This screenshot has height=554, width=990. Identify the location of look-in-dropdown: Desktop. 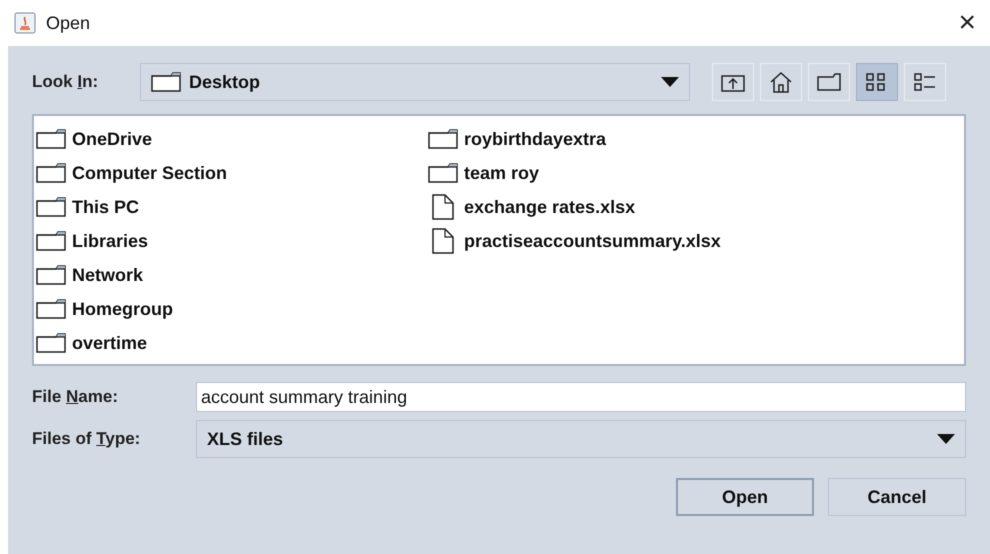
(415, 82).